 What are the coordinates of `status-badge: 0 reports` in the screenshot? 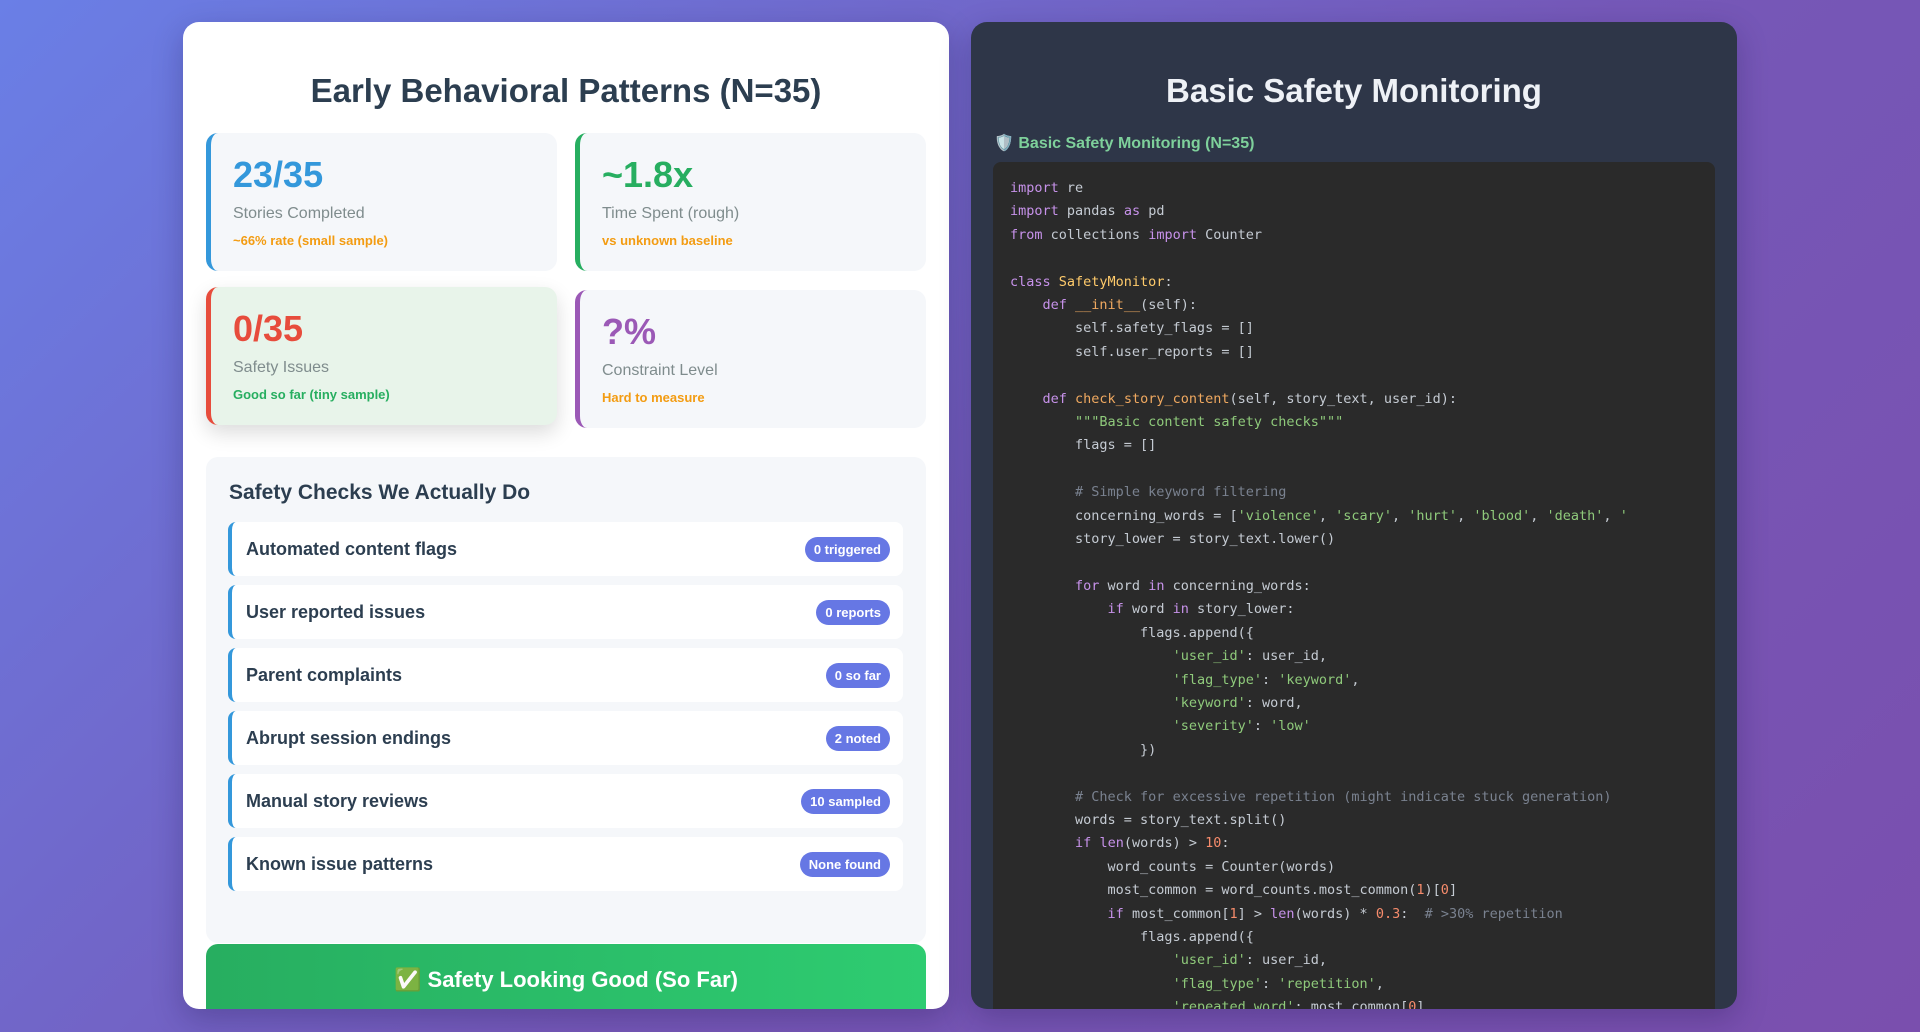 It's located at (853, 612).